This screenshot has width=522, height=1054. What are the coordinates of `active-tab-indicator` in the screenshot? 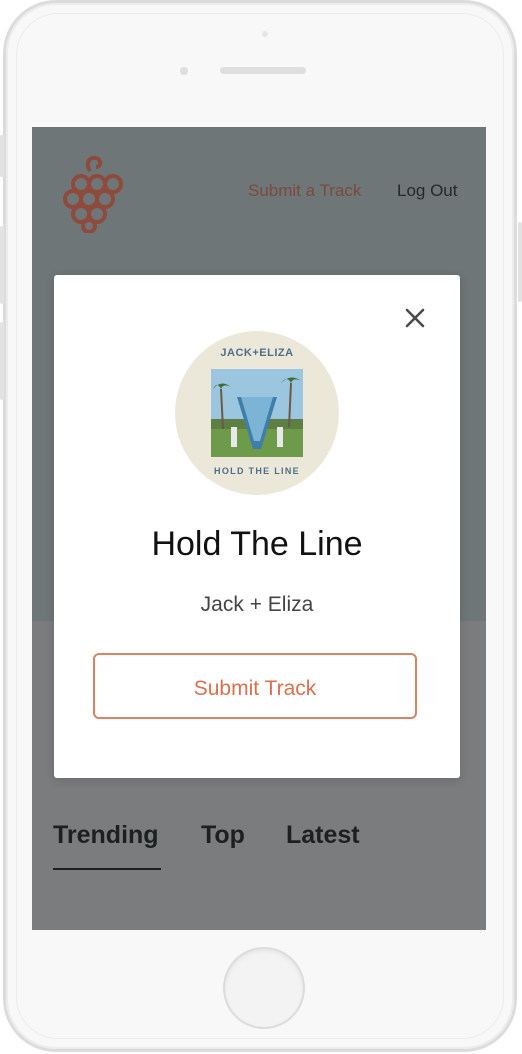 It's located at (107, 869).